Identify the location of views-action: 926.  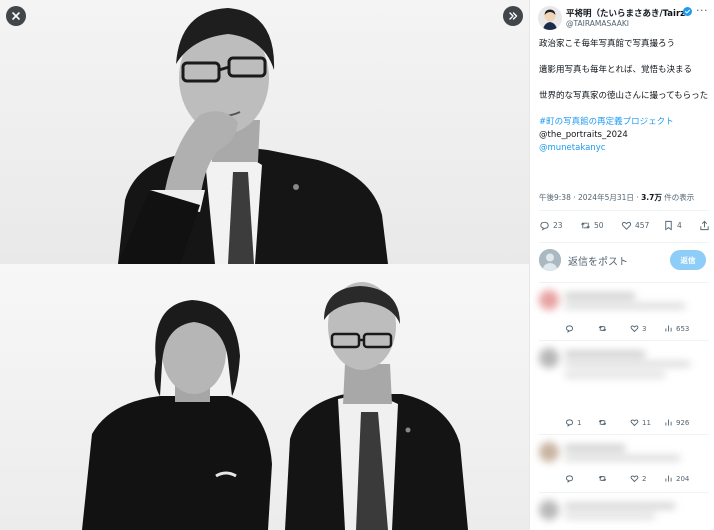
(676, 422).